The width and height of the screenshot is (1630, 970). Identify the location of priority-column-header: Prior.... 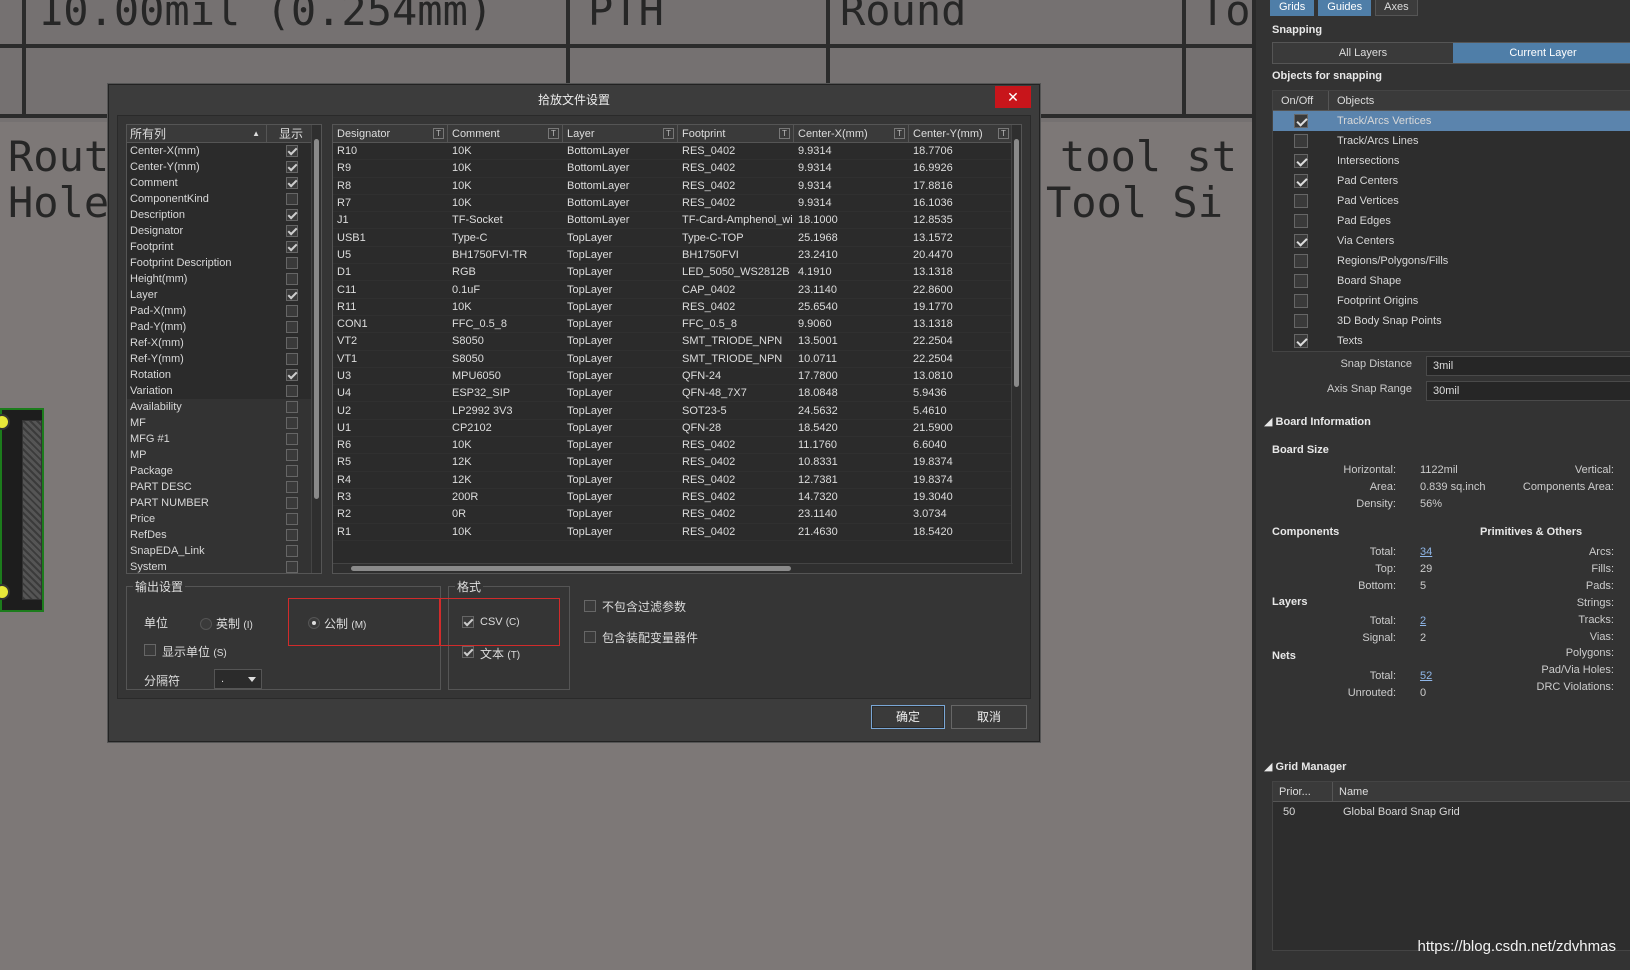
(1303, 791).